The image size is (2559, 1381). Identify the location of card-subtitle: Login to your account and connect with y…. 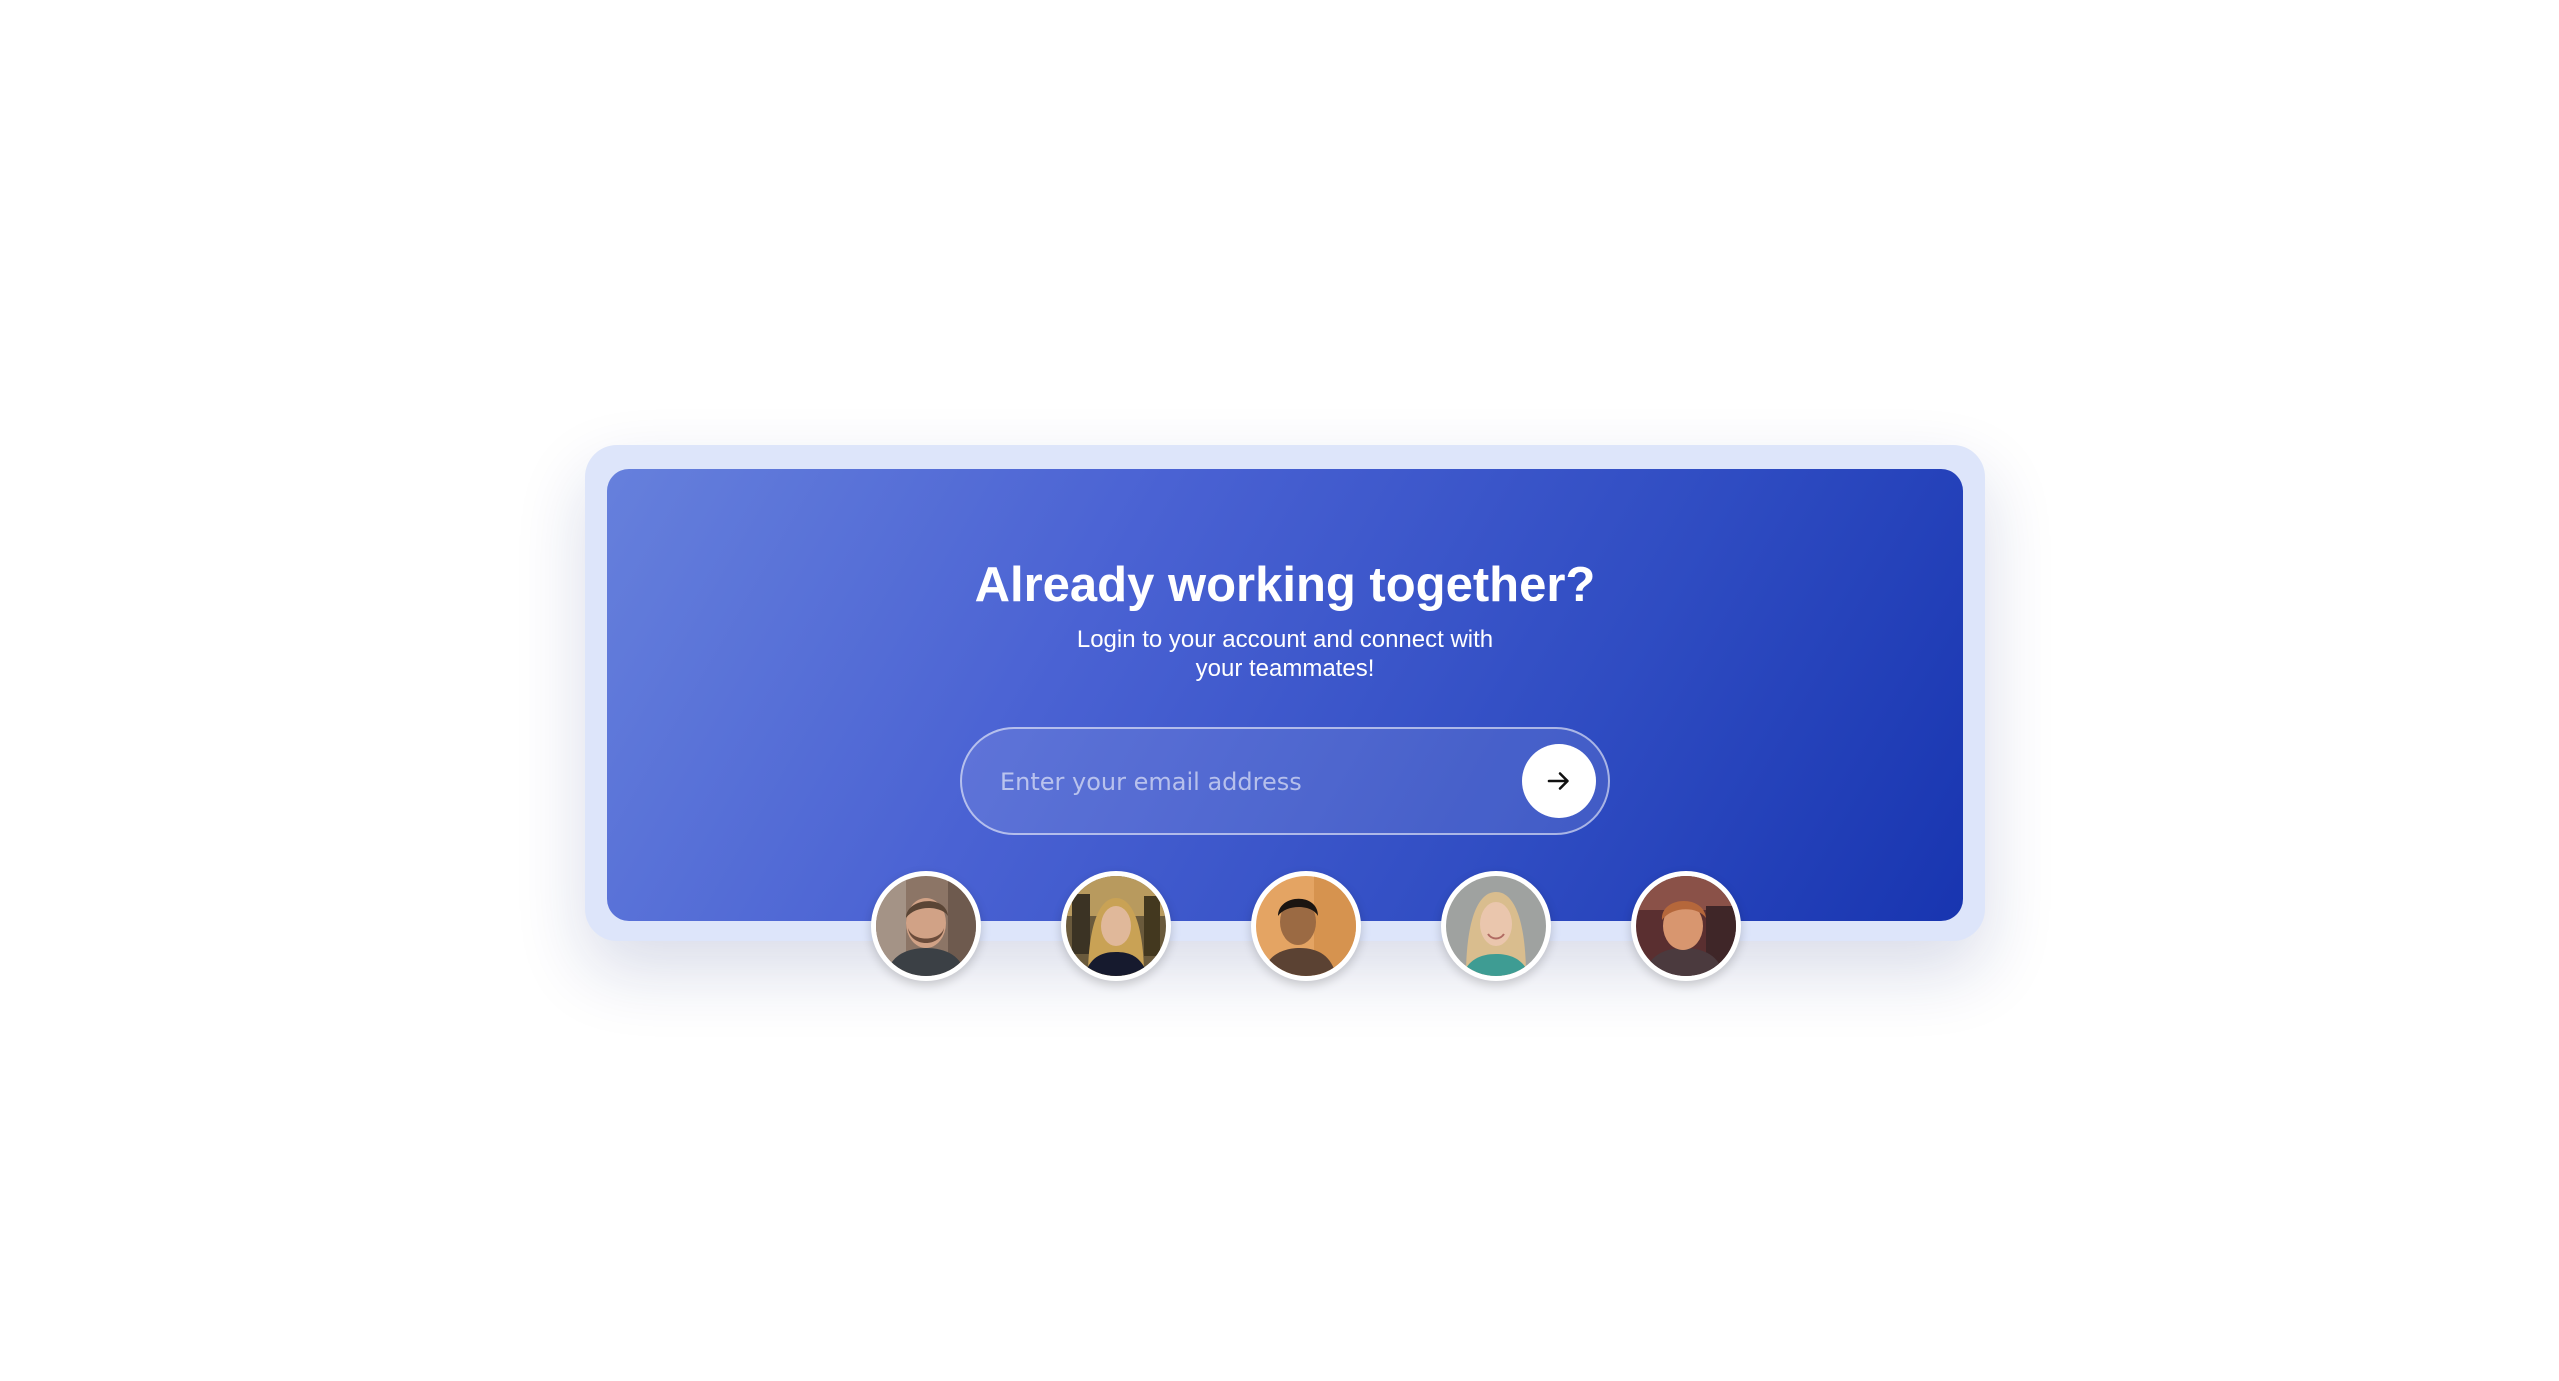
(1285, 654).